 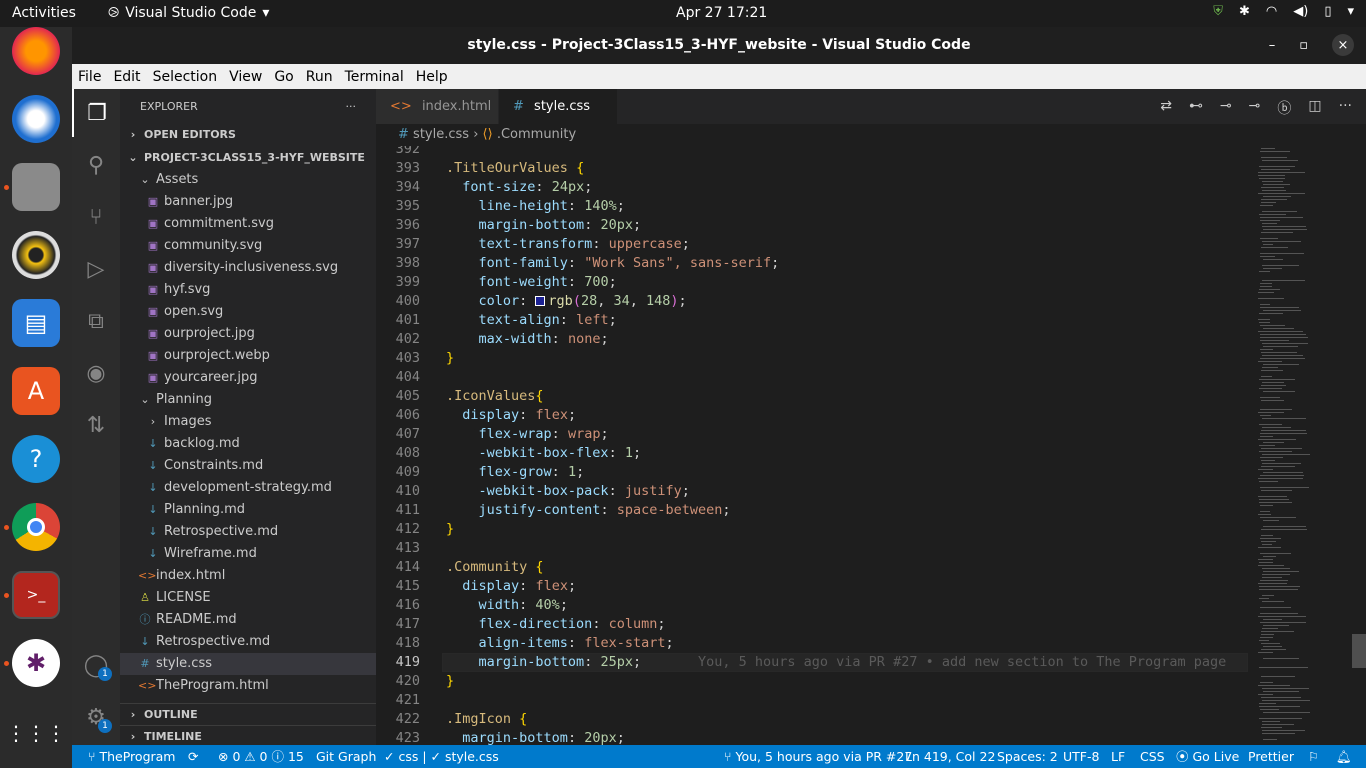 What do you see at coordinates (248, 510) in the screenshot?
I see `tree-file: ↓ Planning.md` at bounding box center [248, 510].